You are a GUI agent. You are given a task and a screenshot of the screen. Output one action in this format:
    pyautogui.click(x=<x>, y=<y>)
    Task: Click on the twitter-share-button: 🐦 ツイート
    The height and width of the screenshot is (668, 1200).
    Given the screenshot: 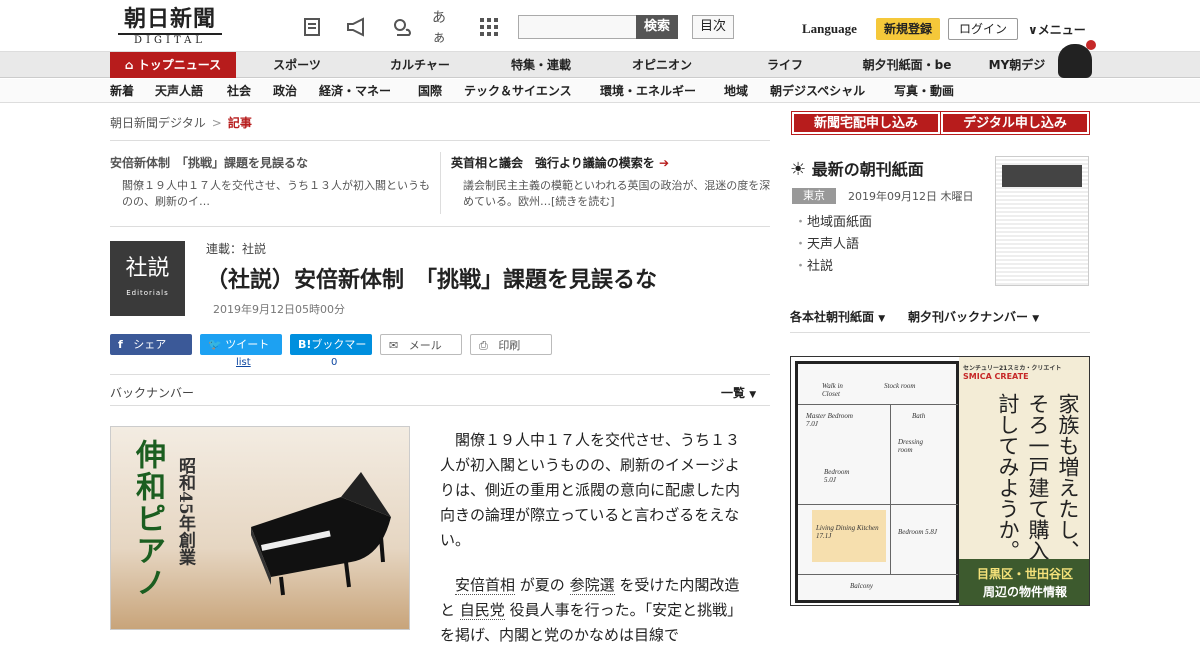 What is the action you would take?
    pyautogui.click(x=241, y=344)
    